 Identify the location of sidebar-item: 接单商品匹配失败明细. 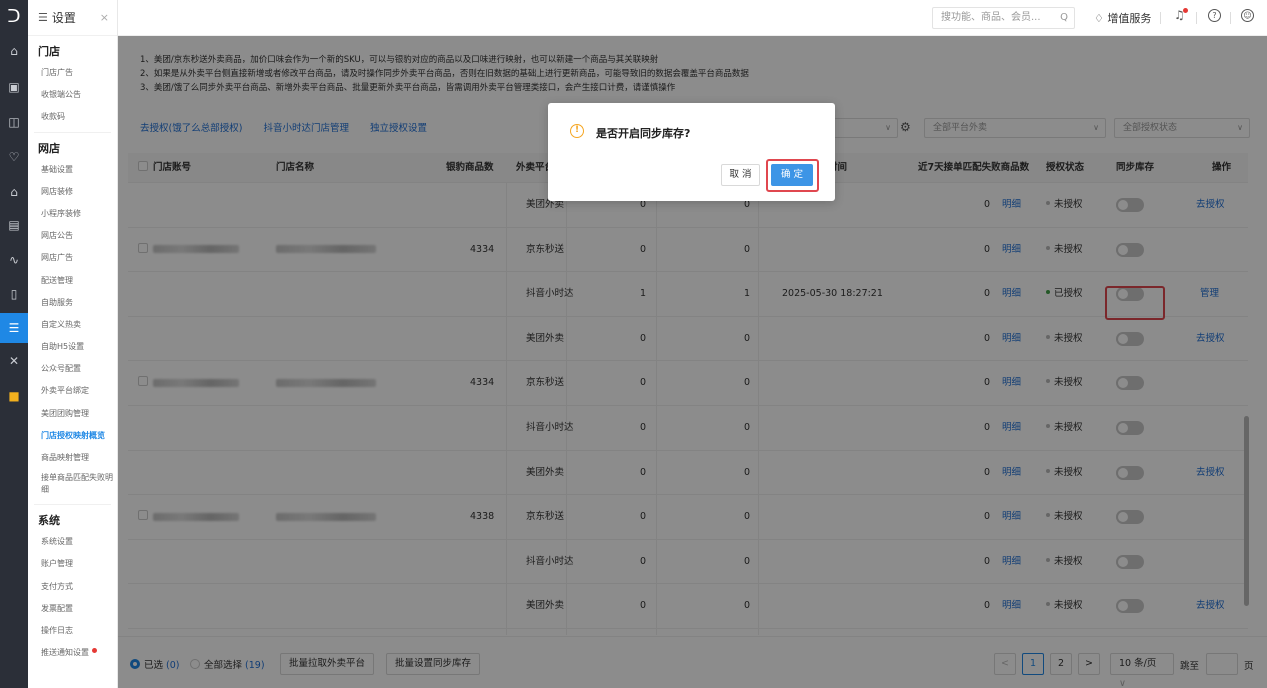
(72, 485).